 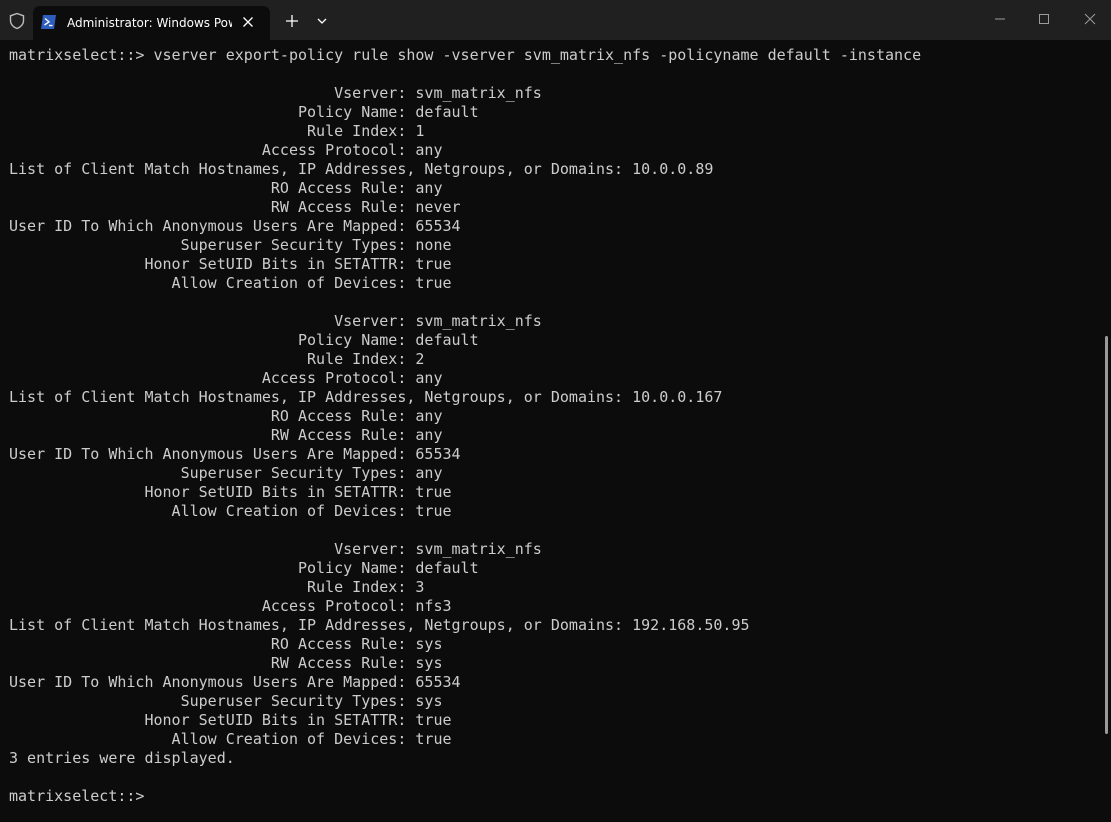 I want to click on minimize-button, so click(x=1000, y=19).